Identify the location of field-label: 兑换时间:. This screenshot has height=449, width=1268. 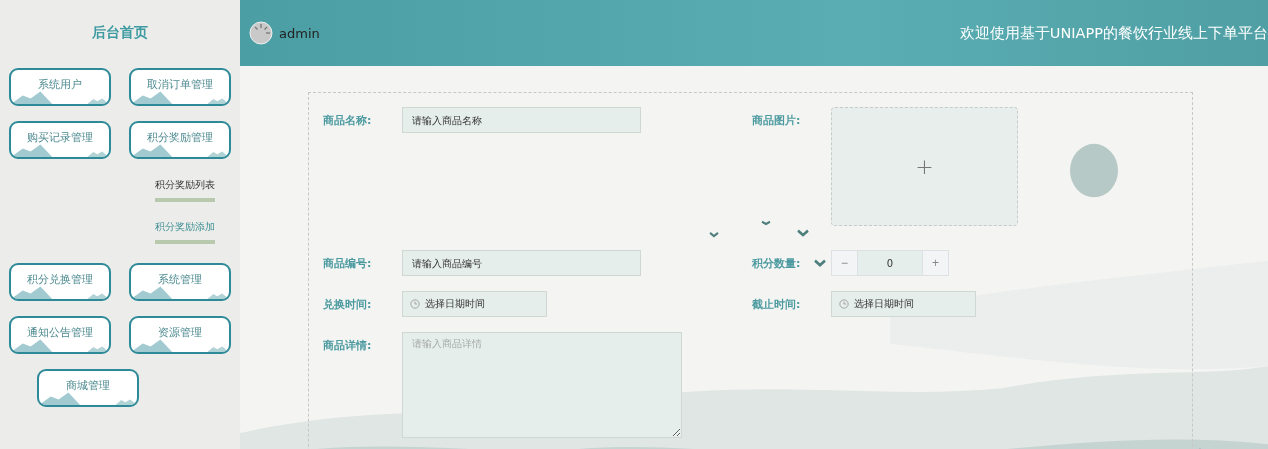
(348, 304).